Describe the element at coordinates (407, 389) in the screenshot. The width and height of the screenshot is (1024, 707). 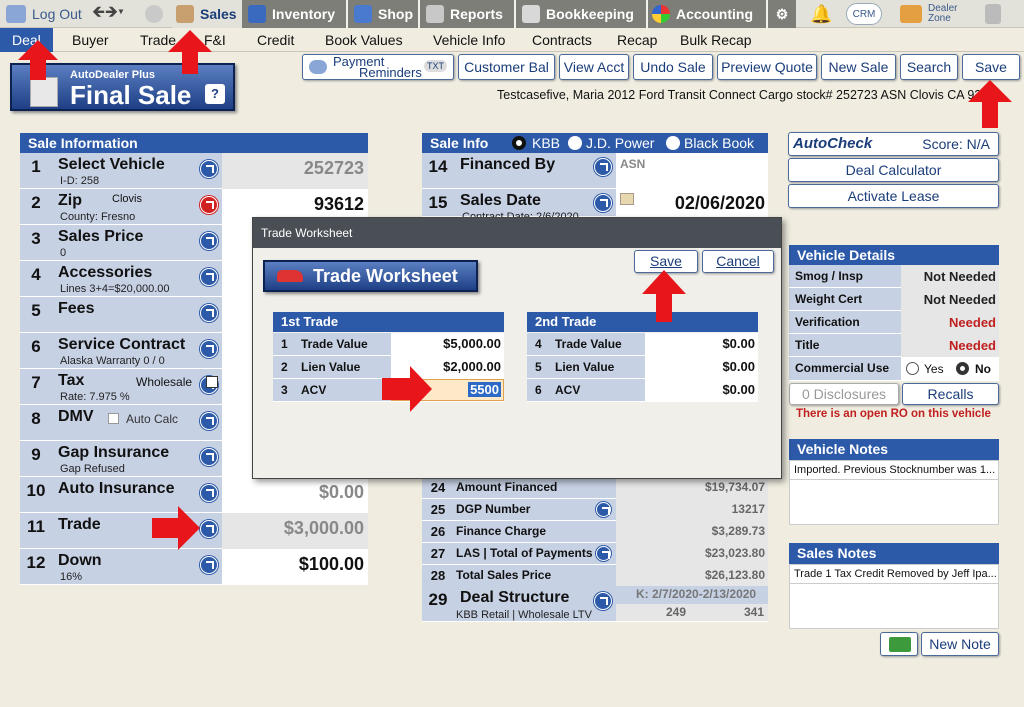
I see `arrow-acv` at that location.